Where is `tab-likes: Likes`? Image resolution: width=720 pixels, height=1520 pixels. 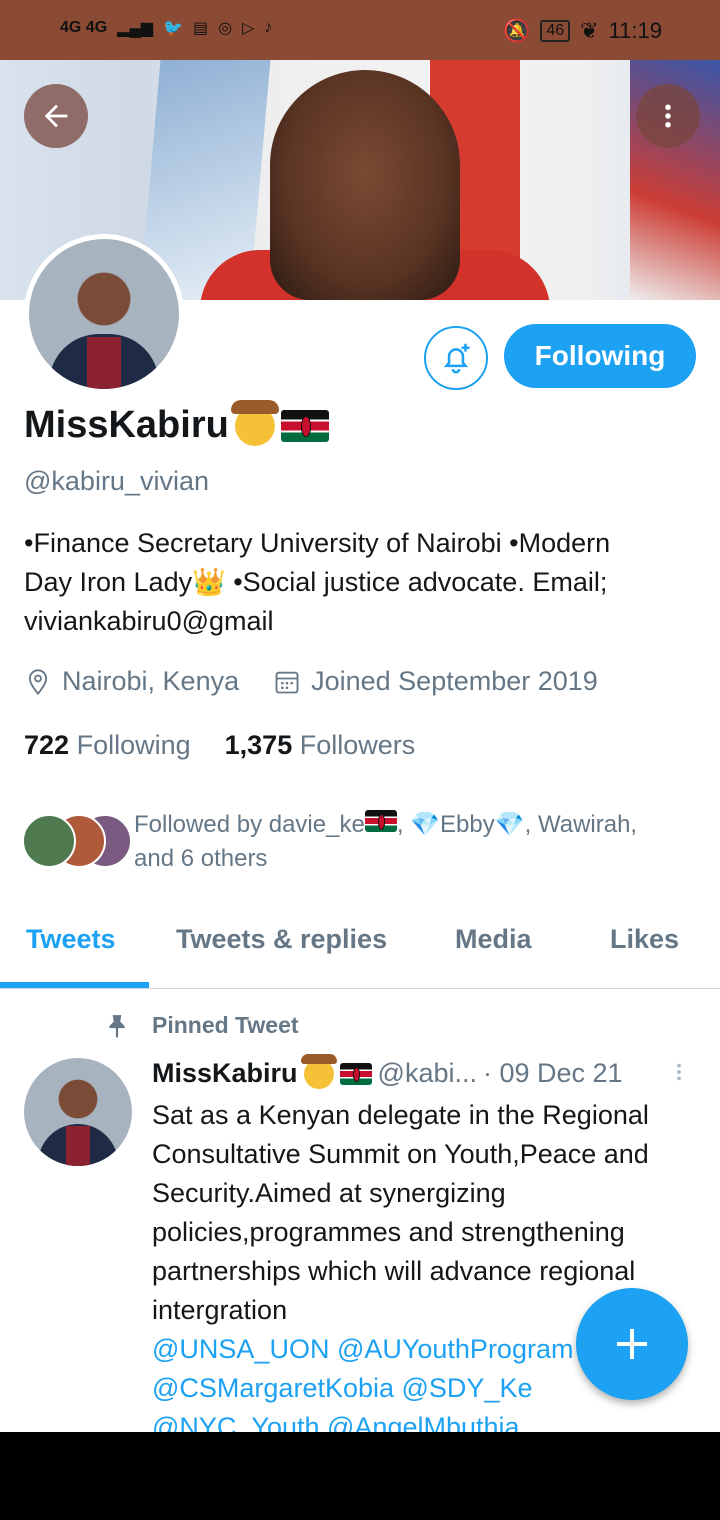
tab-likes: Likes is located at coordinates (644, 939).